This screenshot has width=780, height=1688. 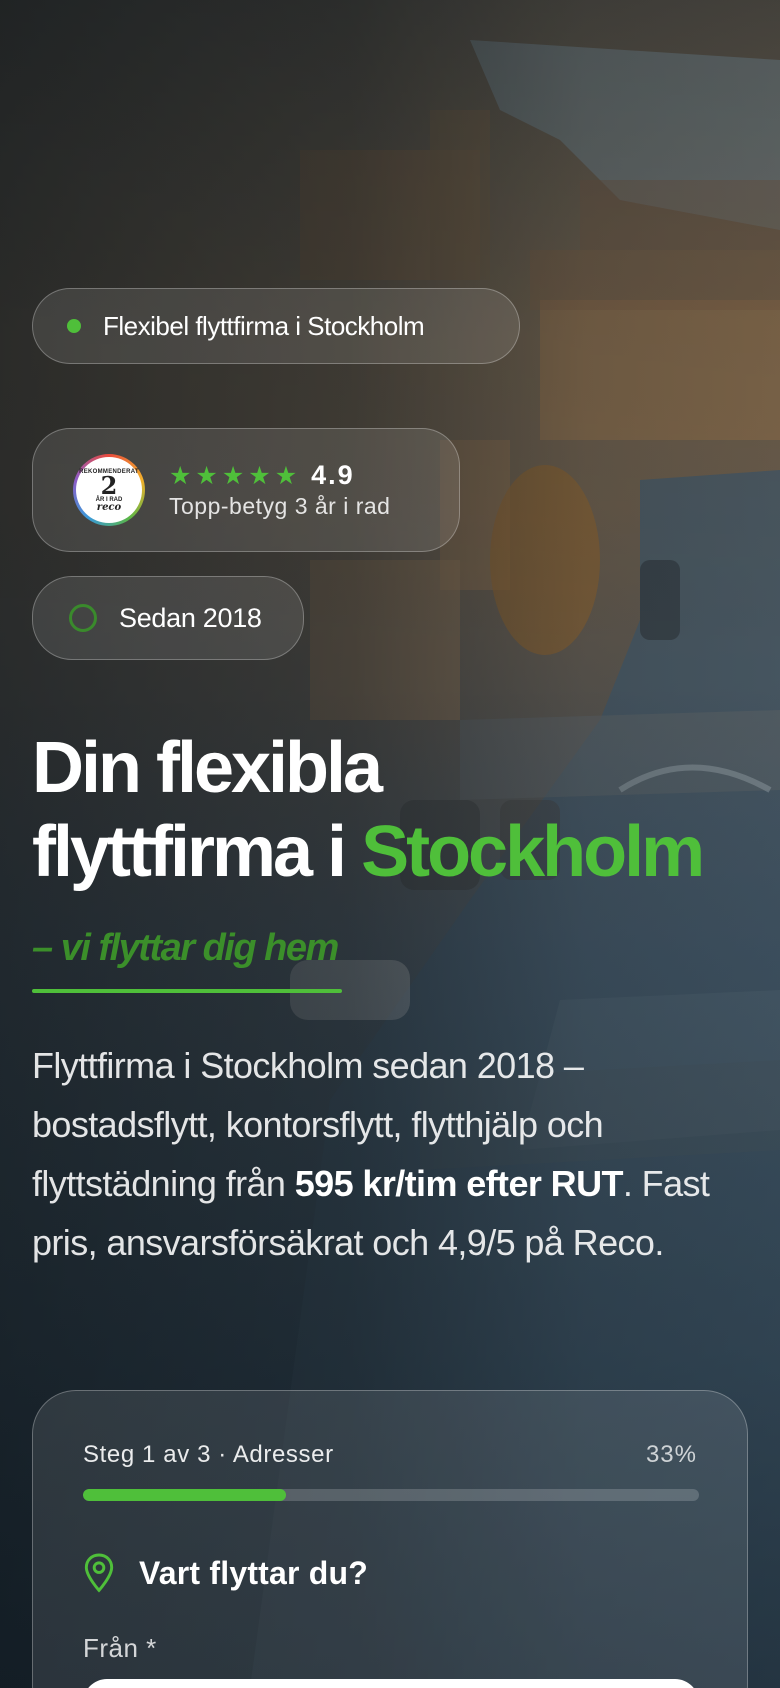 I want to click on status-dot-icon, so click(x=74, y=326).